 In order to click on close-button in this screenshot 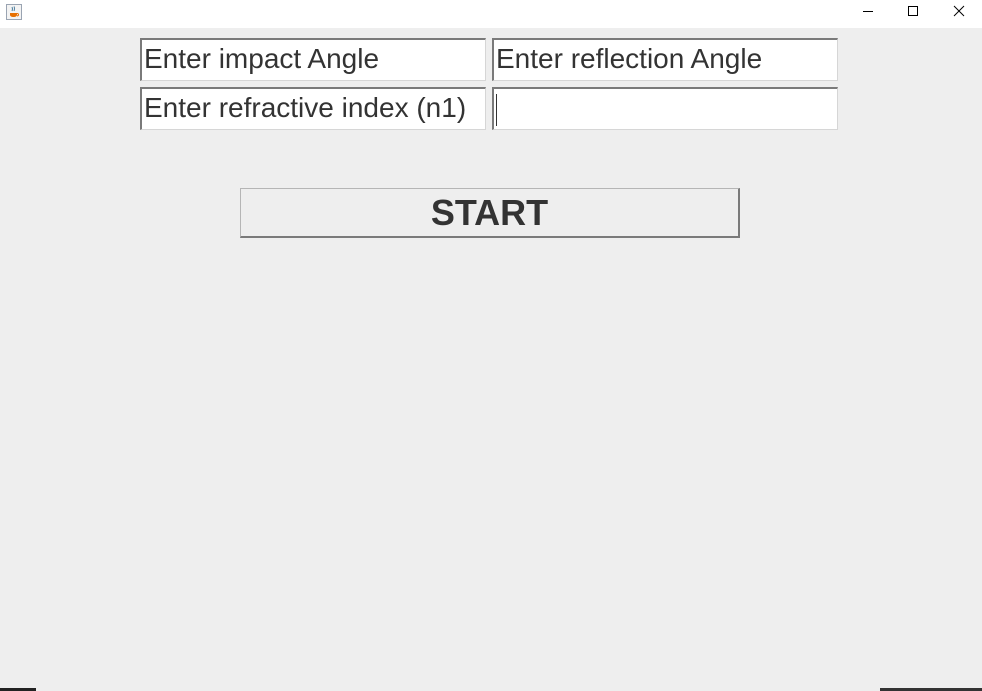, I will do `click(959, 13)`.